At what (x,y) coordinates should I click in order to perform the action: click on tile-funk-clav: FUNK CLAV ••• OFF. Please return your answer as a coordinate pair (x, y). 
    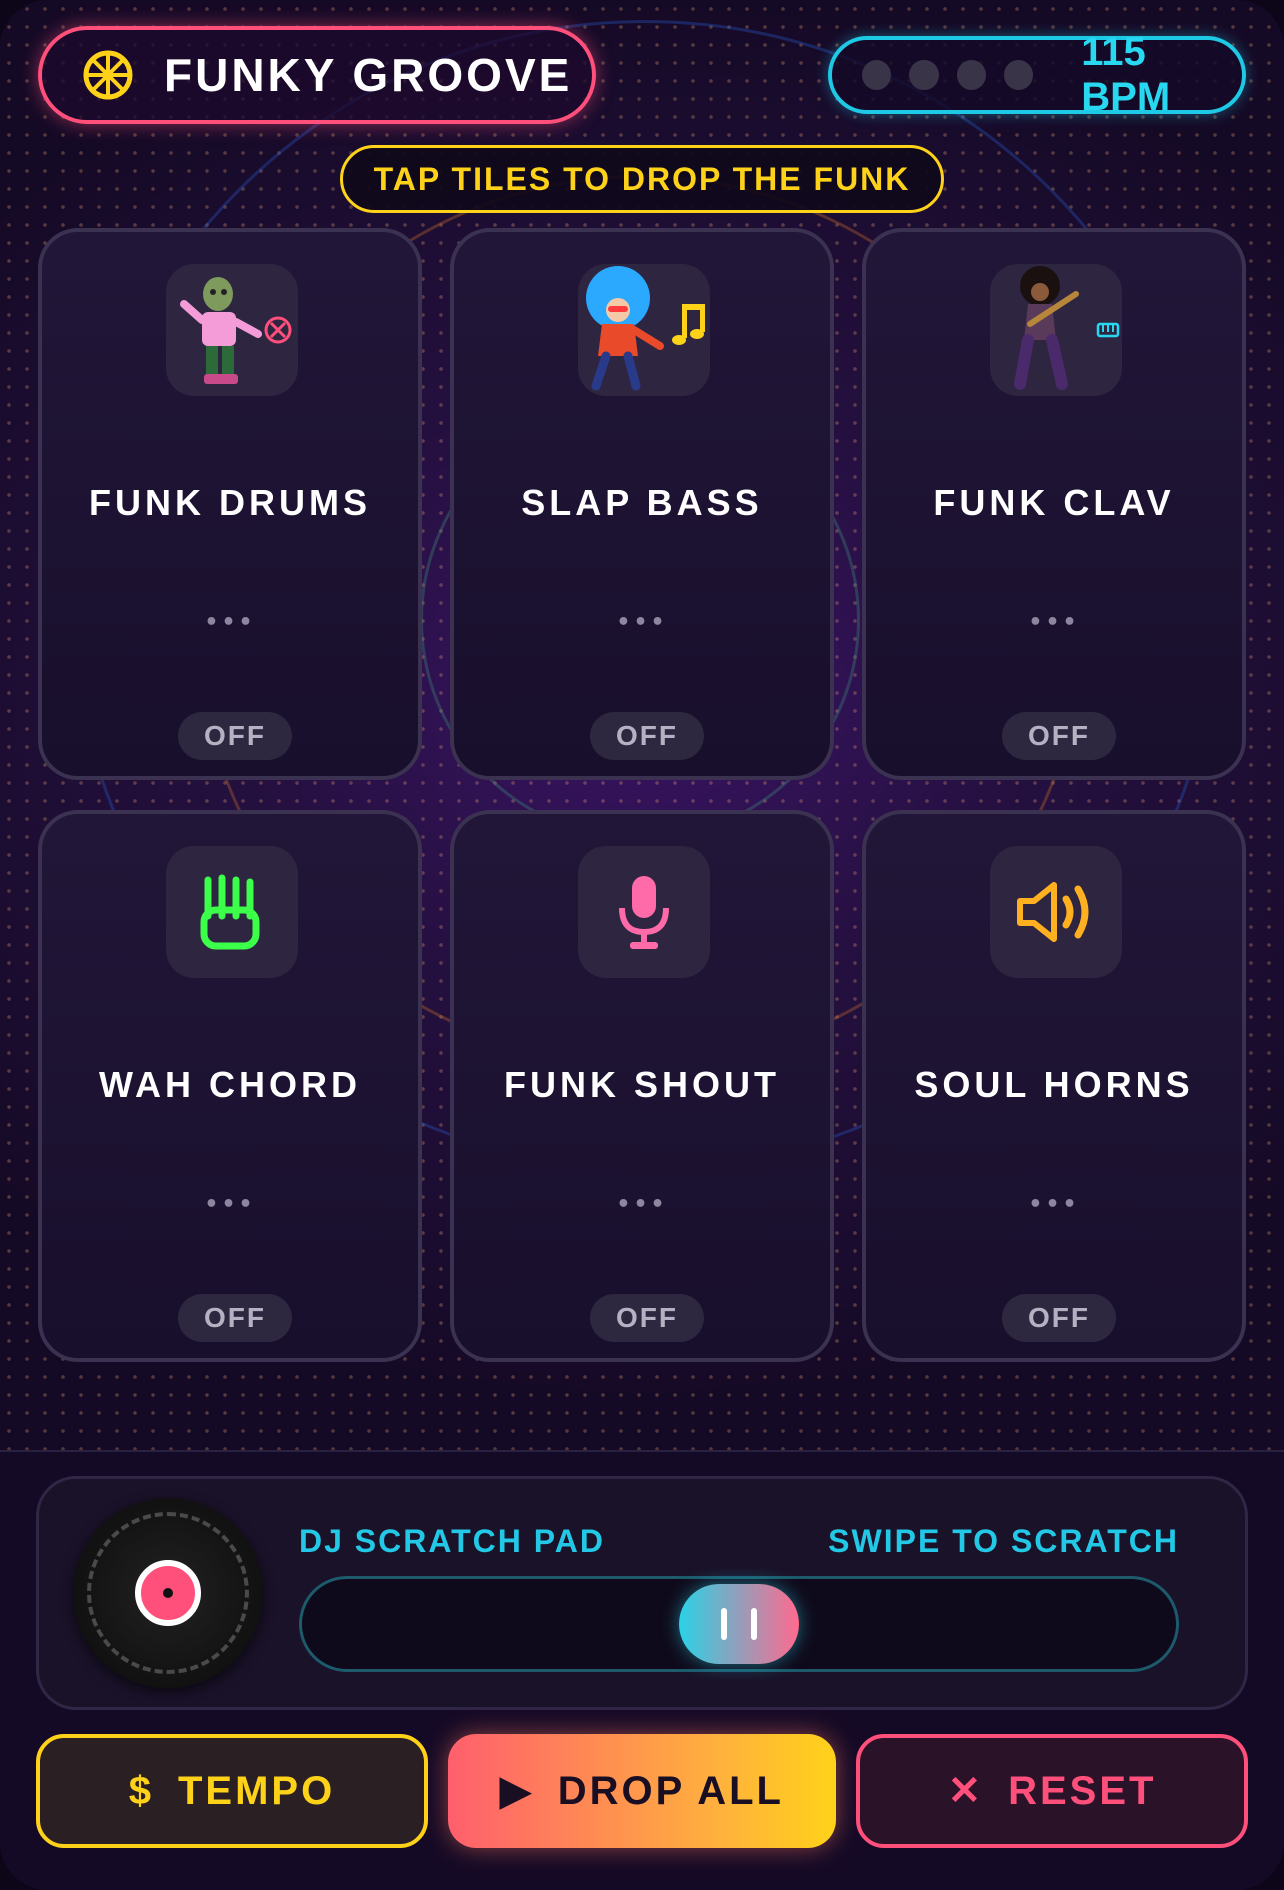
    Looking at the image, I should click on (1054, 504).